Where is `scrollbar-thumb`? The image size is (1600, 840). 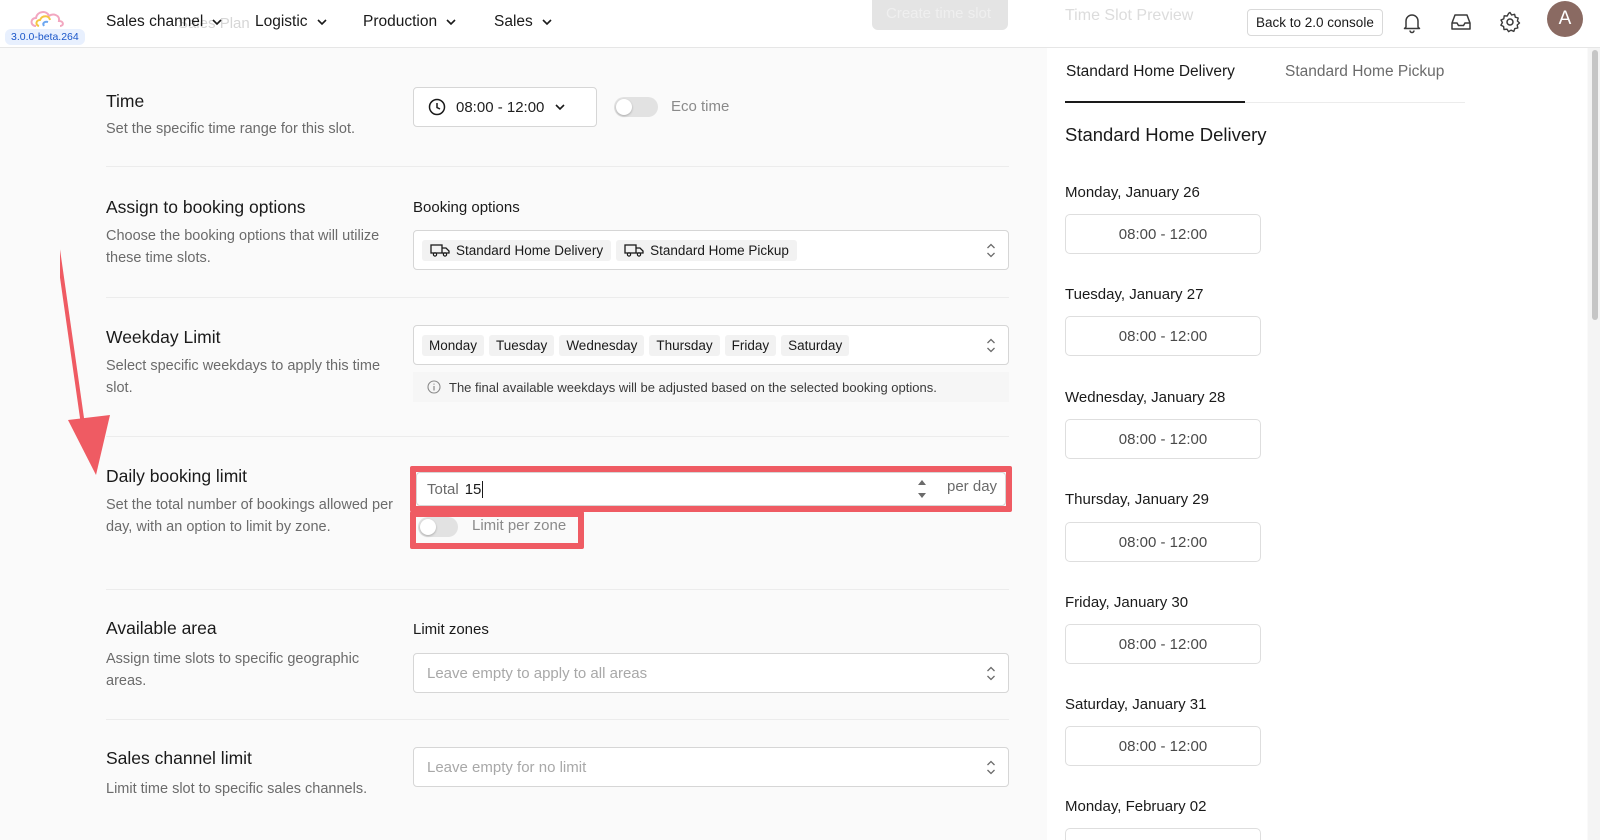 scrollbar-thumb is located at coordinates (1595, 185).